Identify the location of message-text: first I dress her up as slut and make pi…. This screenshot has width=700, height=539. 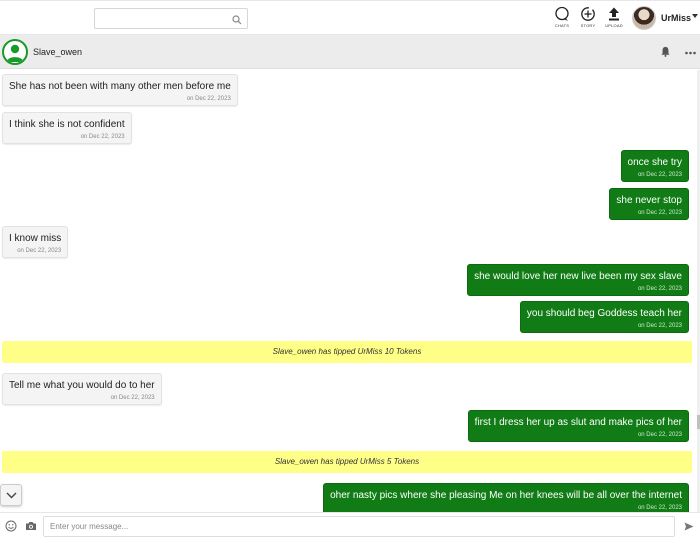
(578, 422).